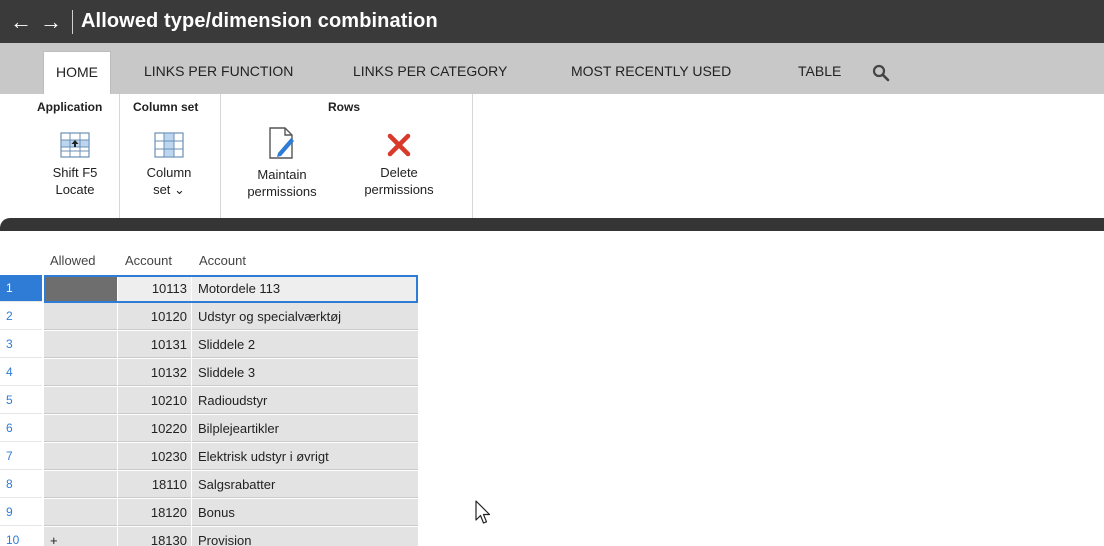 This screenshot has width=1104, height=546. I want to click on forward-arrow-icon: →, so click(51, 21).